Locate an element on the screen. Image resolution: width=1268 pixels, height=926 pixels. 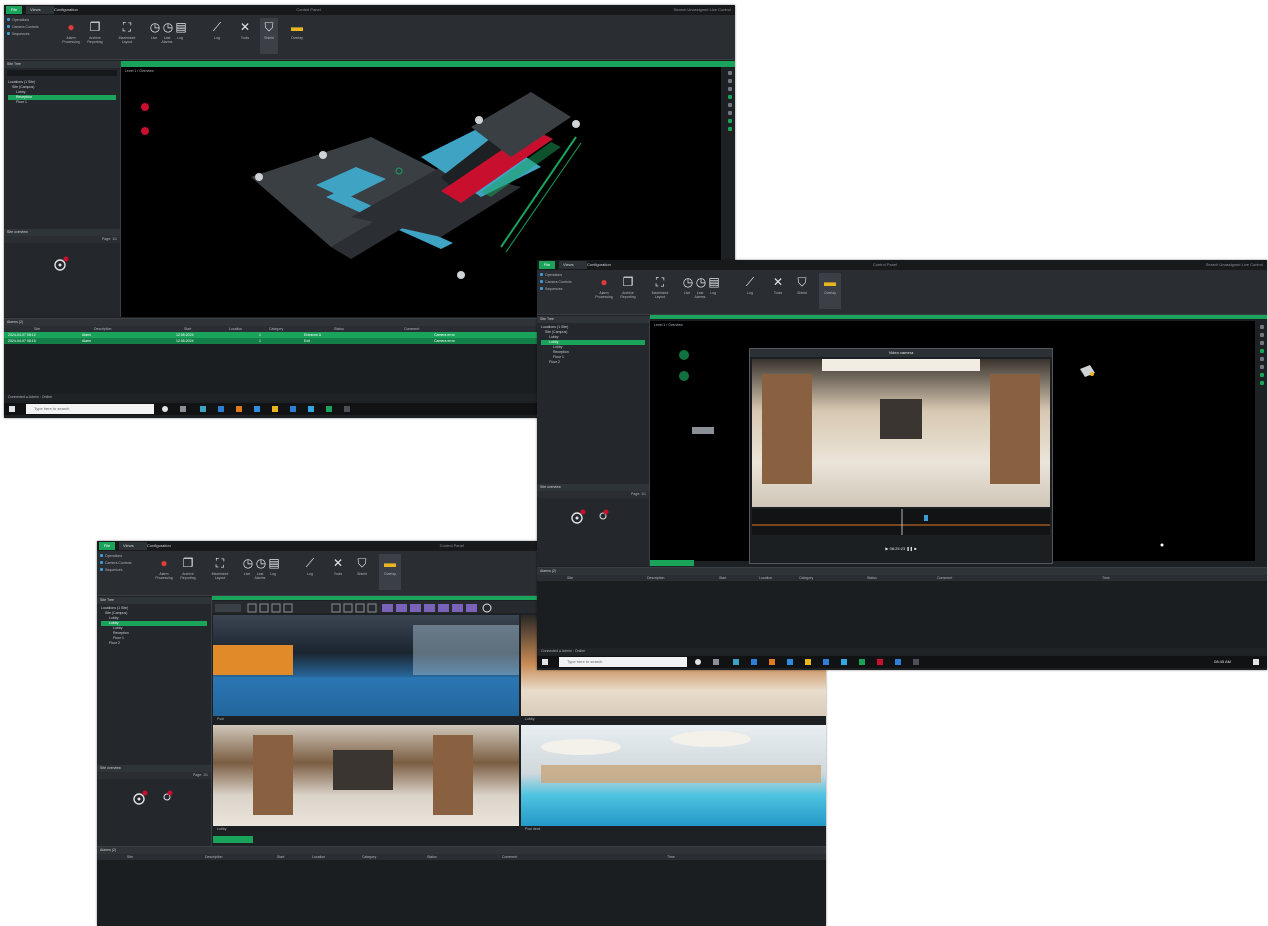
taskbar-clock: 08:45 AM is located at coordinates (1222, 662).